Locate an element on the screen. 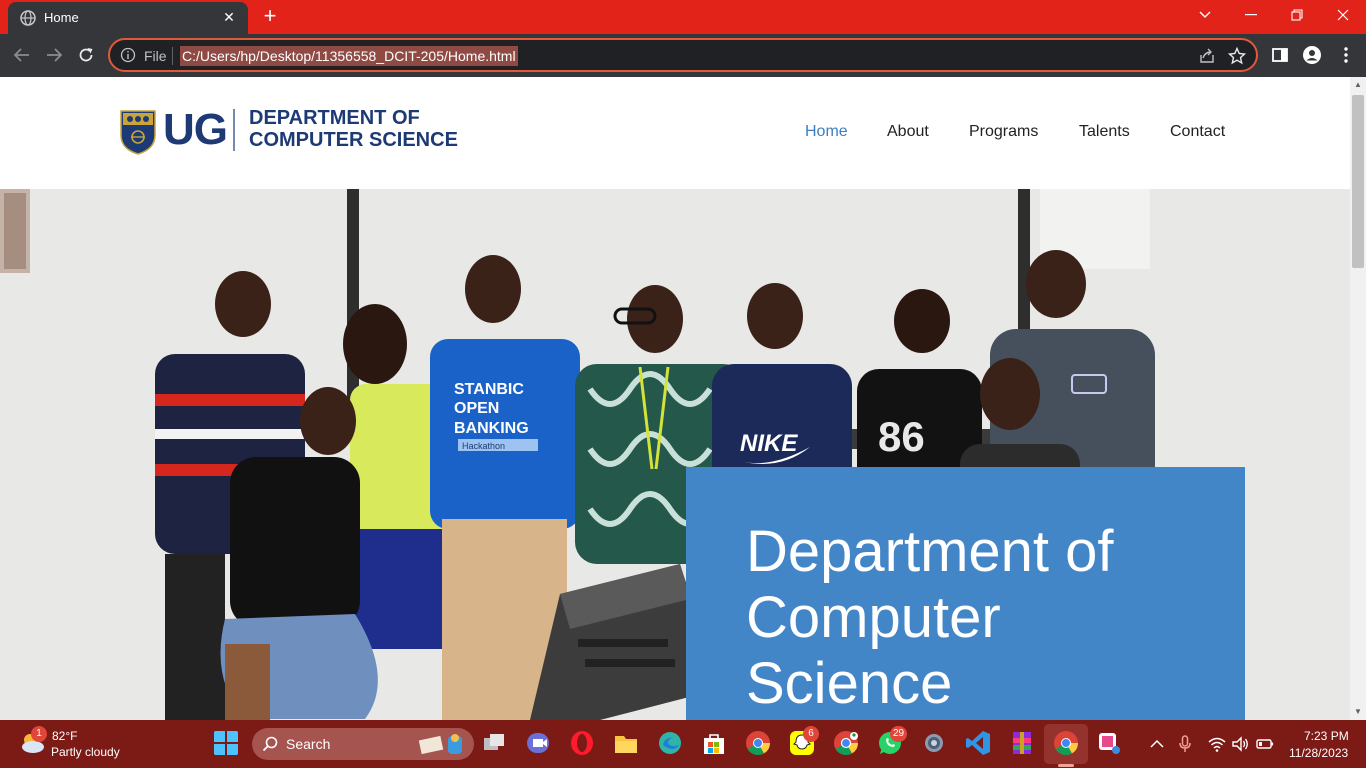 Image resolution: width=1366 pixels, height=768 pixels. microphone-icon is located at coordinates (1185, 744).